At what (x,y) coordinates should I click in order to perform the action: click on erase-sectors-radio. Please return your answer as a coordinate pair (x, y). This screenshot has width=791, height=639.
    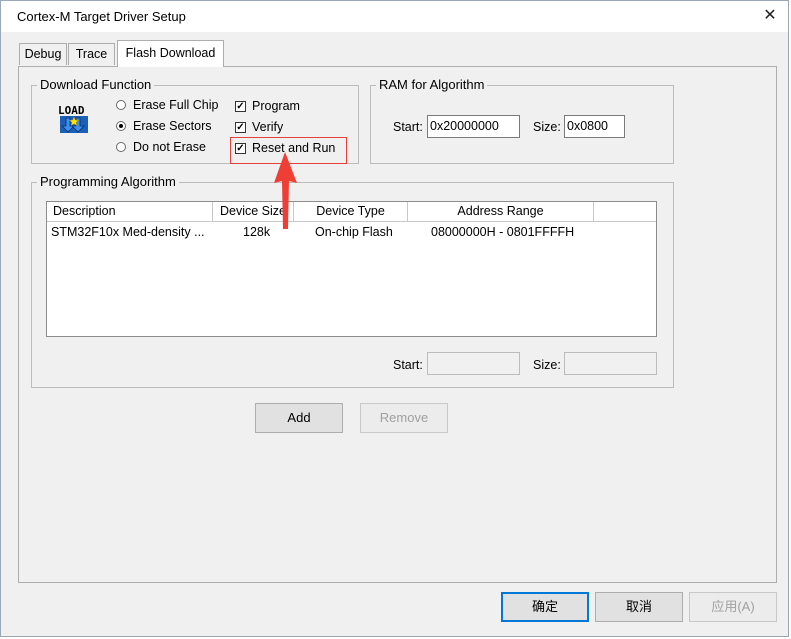
    Looking at the image, I should click on (121, 126).